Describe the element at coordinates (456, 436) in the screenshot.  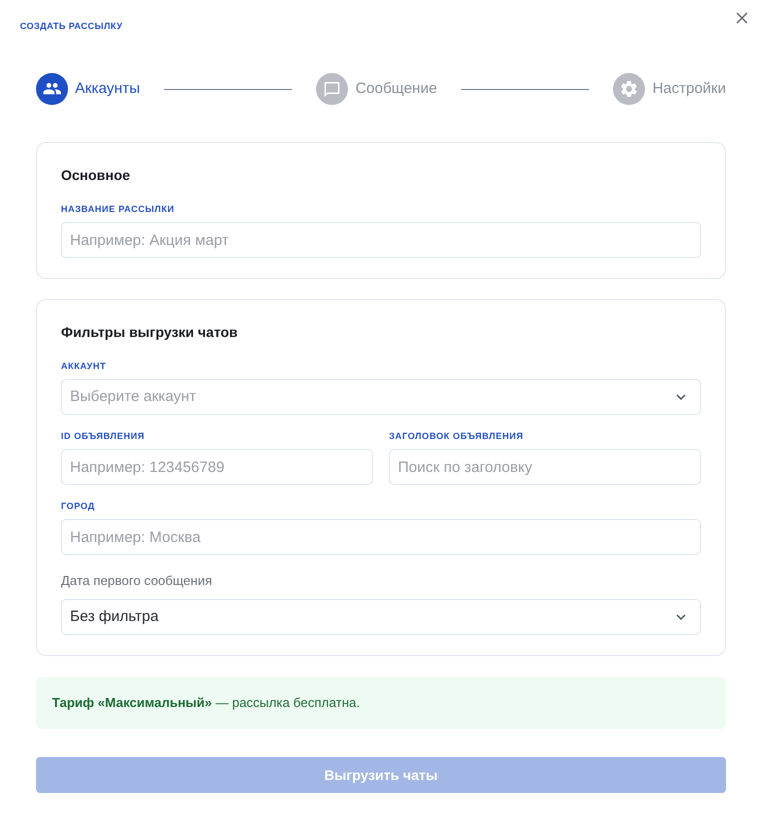
I see `field-label: ЗАГОЛОВОК ОБЪЯВЛЕНИЯ` at that location.